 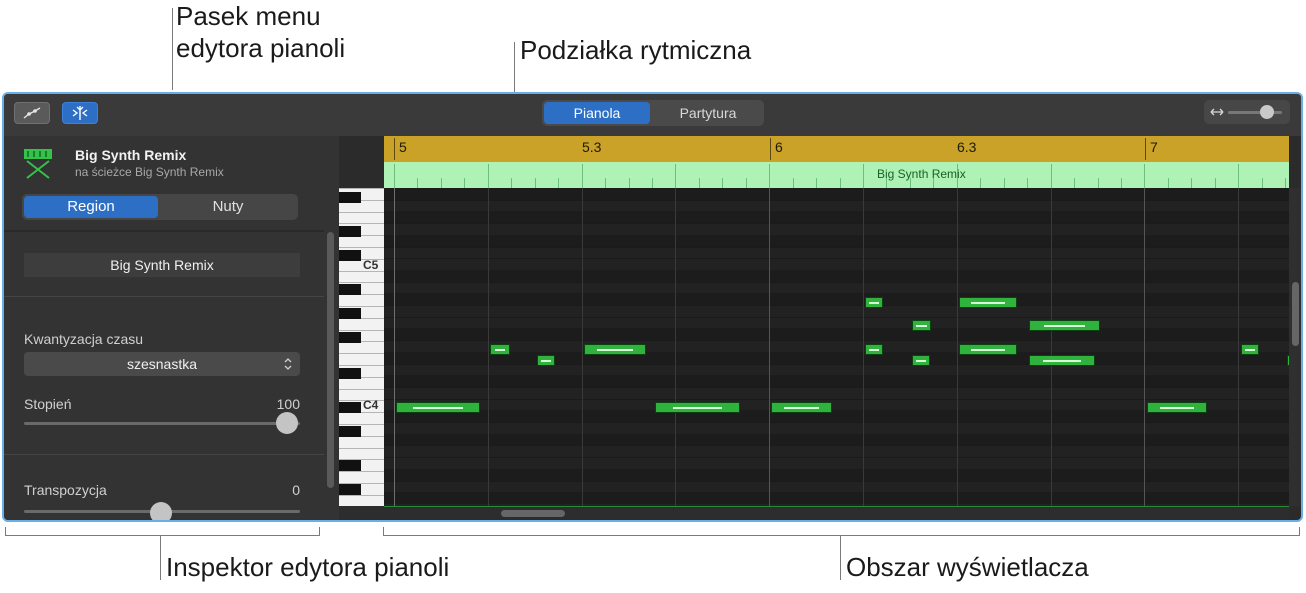 What do you see at coordinates (1295, 314) in the screenshot?
I see `vertical-scroll-thumb` at bounding box center [1295, 314].